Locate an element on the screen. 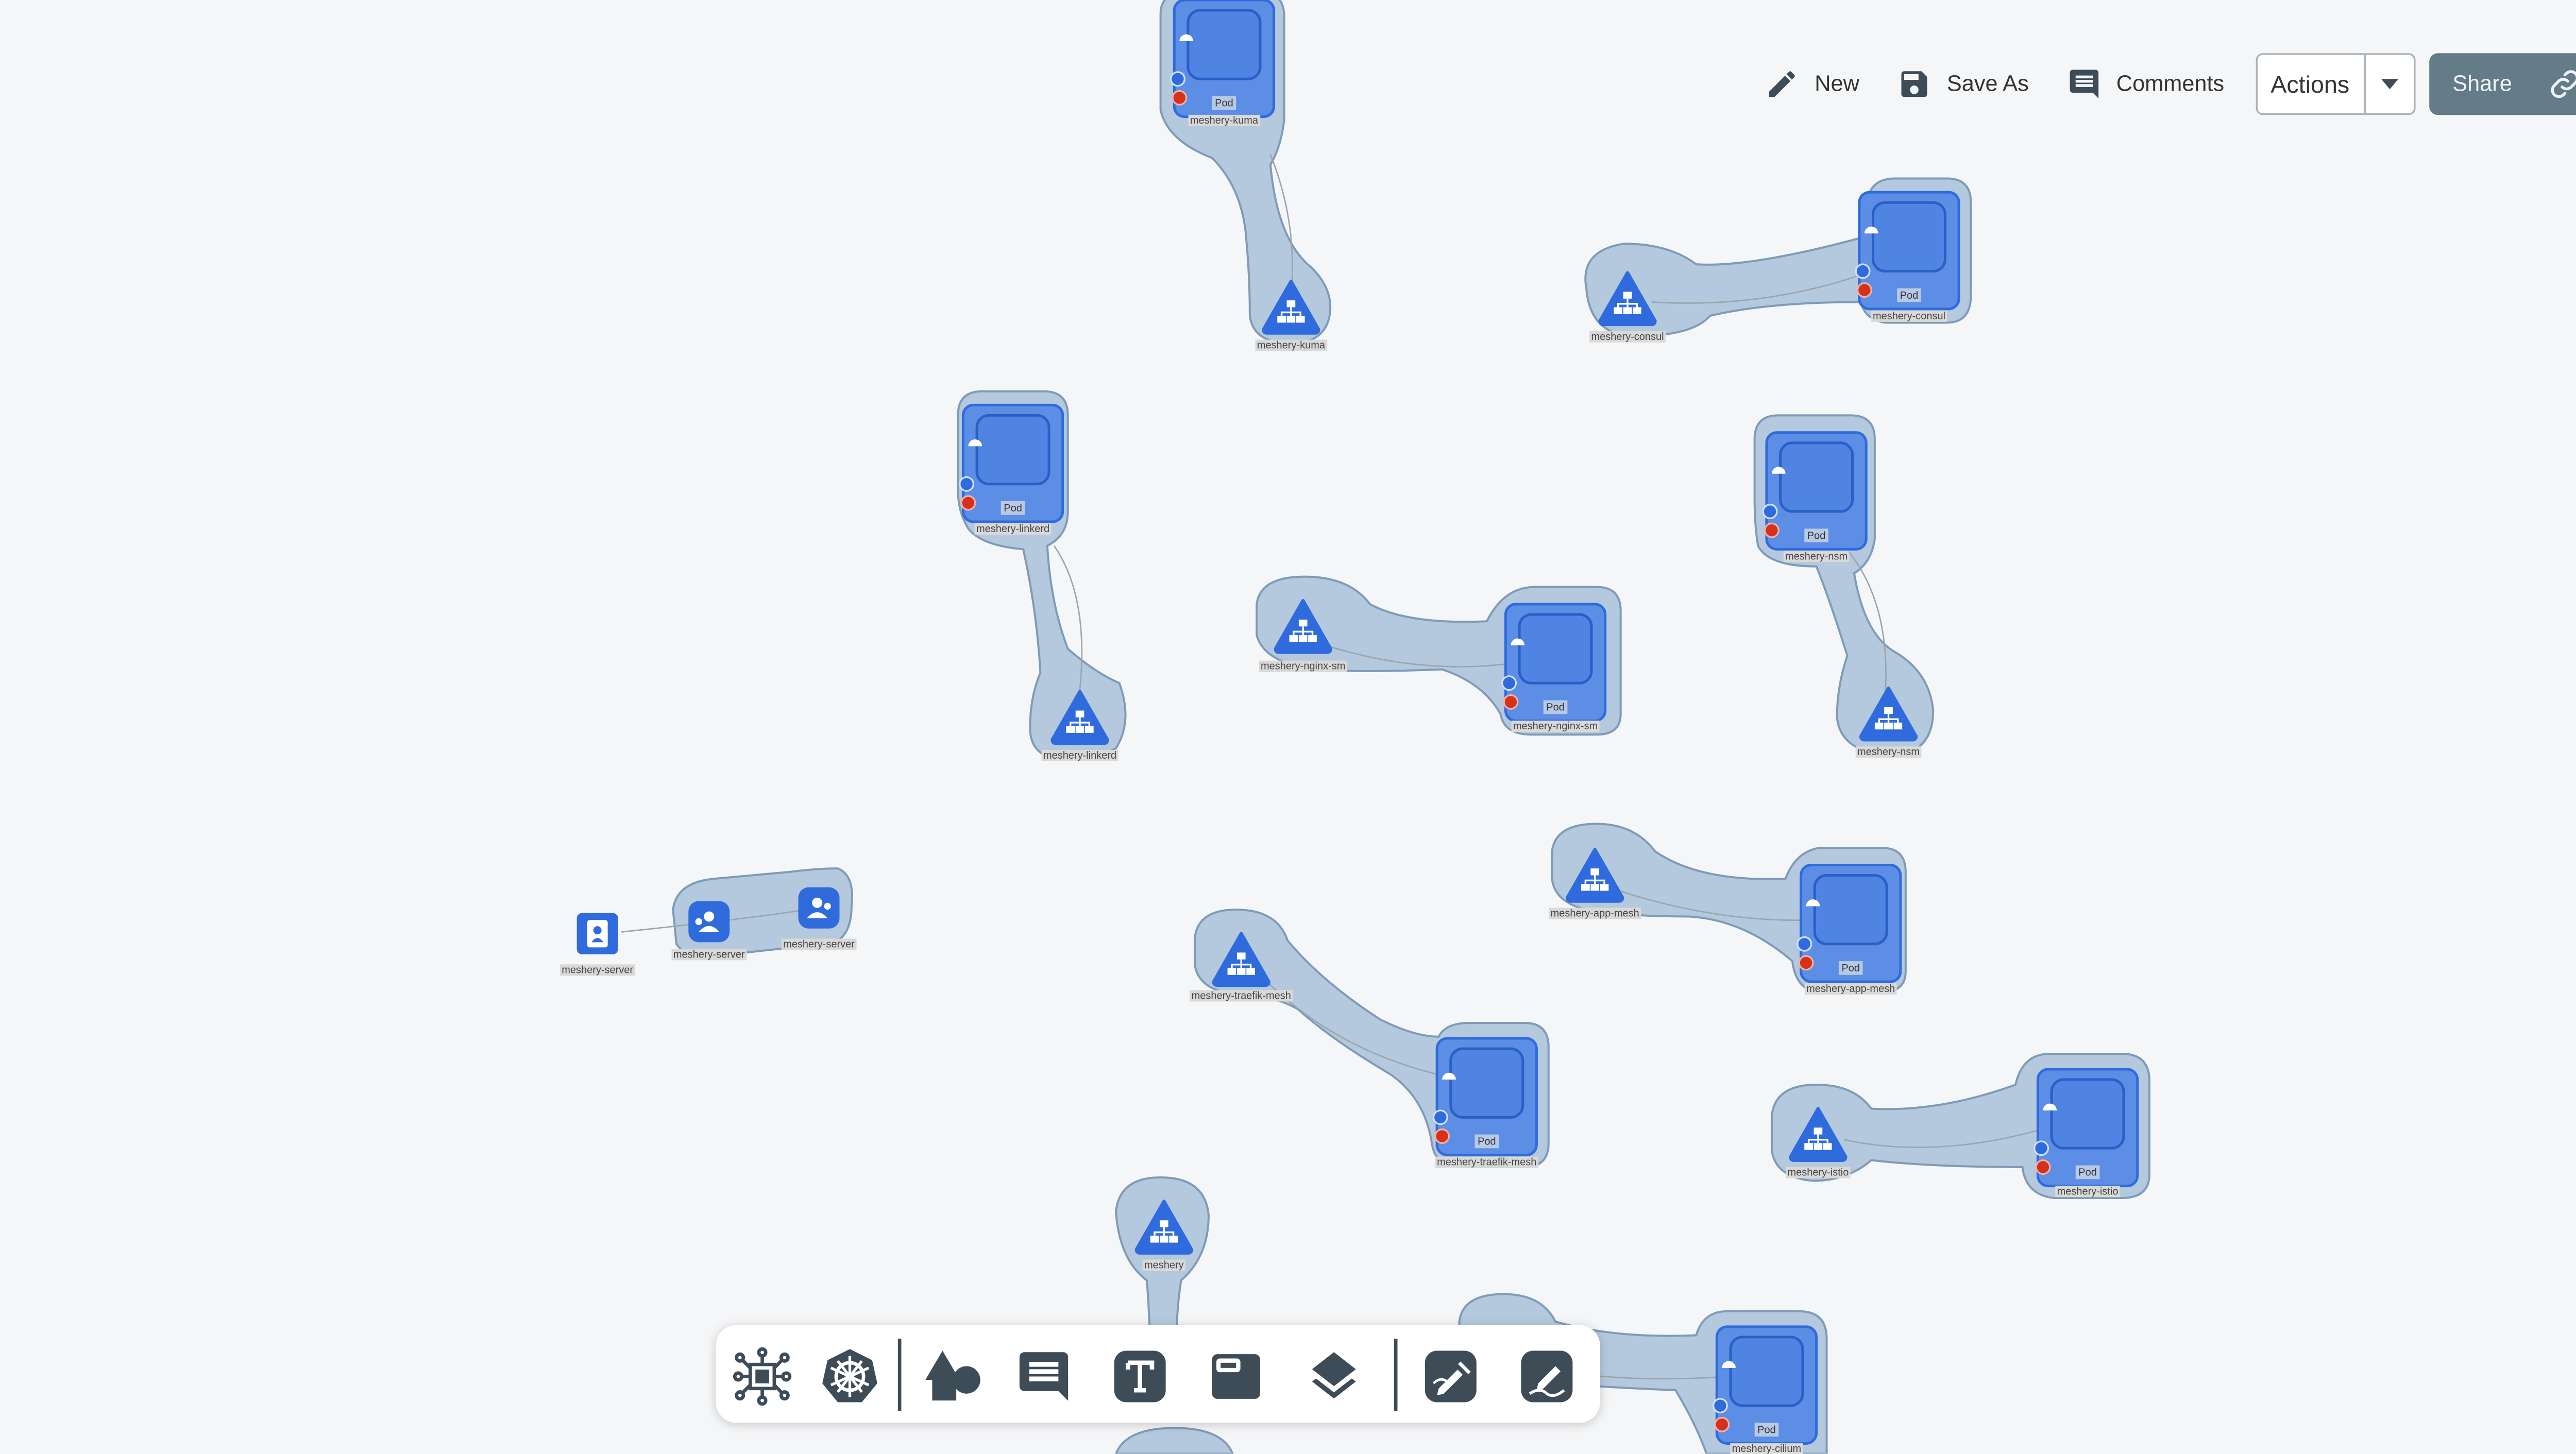 The image size is (2576, 1454). share-button: Share is located at coordinates (2502, 83).